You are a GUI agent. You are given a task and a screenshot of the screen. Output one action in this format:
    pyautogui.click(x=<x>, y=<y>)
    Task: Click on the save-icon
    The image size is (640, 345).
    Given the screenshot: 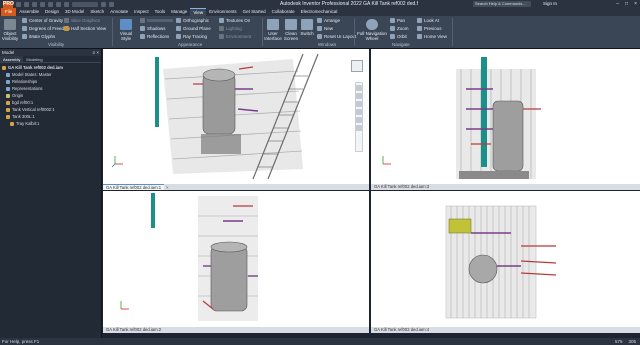 What is the action you would take?
    pyautogui.click(x=34, y=4)
    